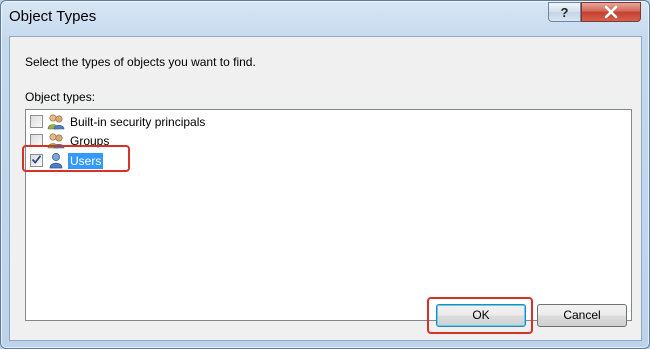 Image resolution: width=650 pixels, height=349 pixels. What do you see at coordinates (76, 158) in the screenshot?
I see `users-annotation-highlight` at bounding box center [76, 158].